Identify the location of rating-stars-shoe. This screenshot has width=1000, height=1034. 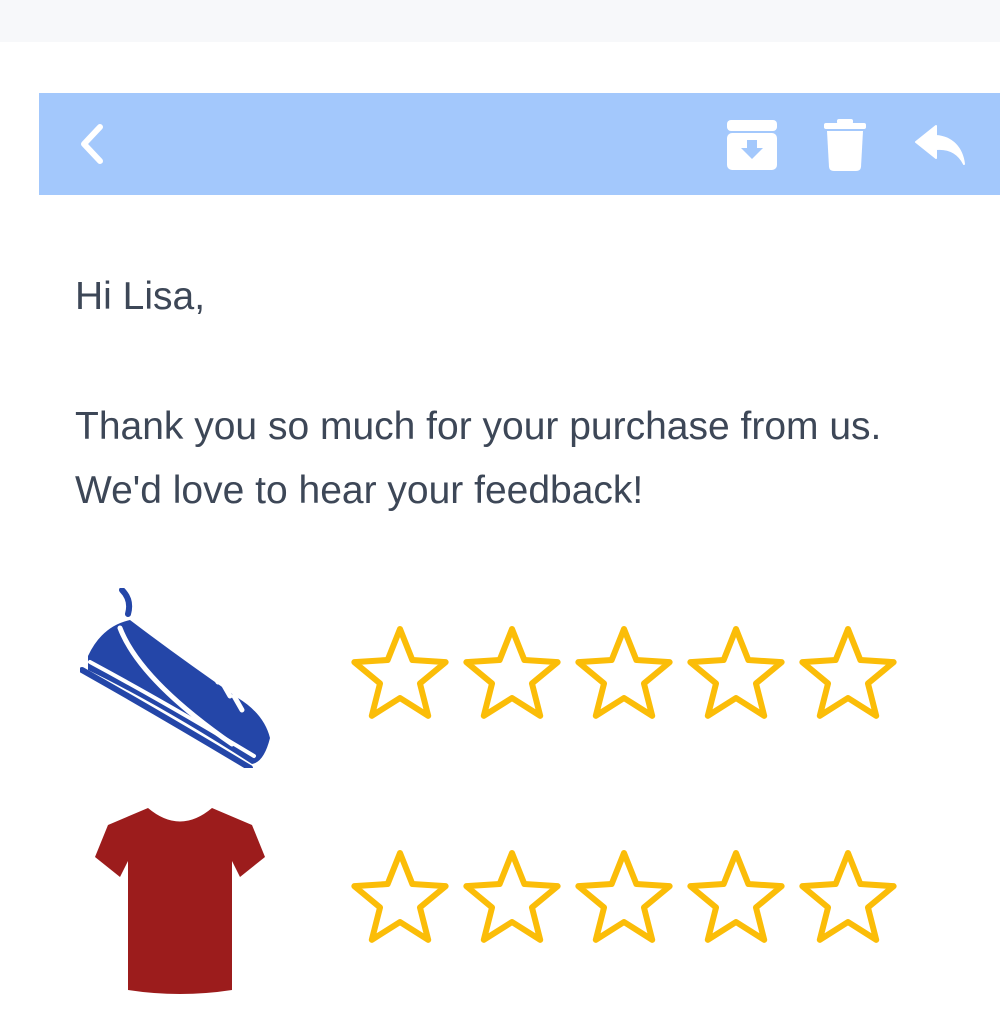
(624, 674).